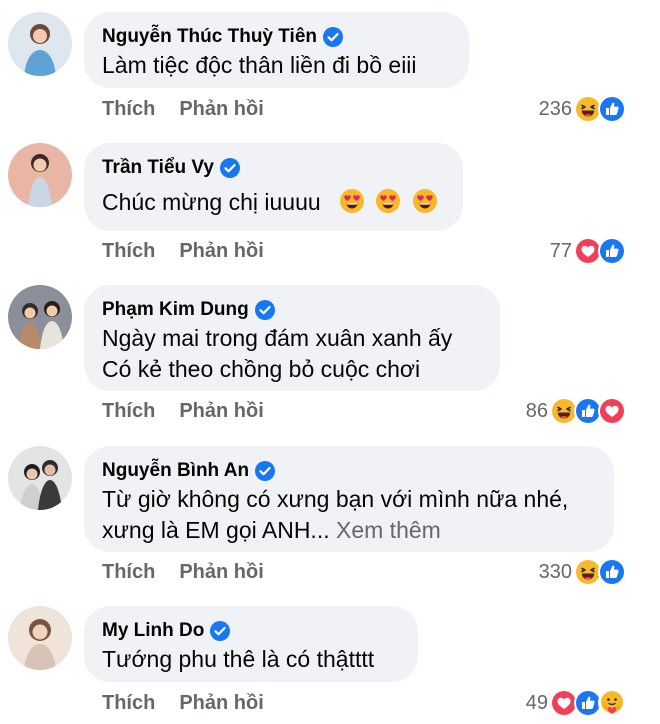 The image size is (660, 724). Describe the element at coordinates (175, 471) in the screenshot. I see `author-name: Nguyễn Bình An` at that location.